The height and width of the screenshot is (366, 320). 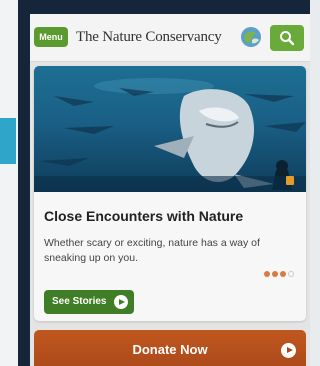 I want to click on search-icon, so click(x=287, y=38).